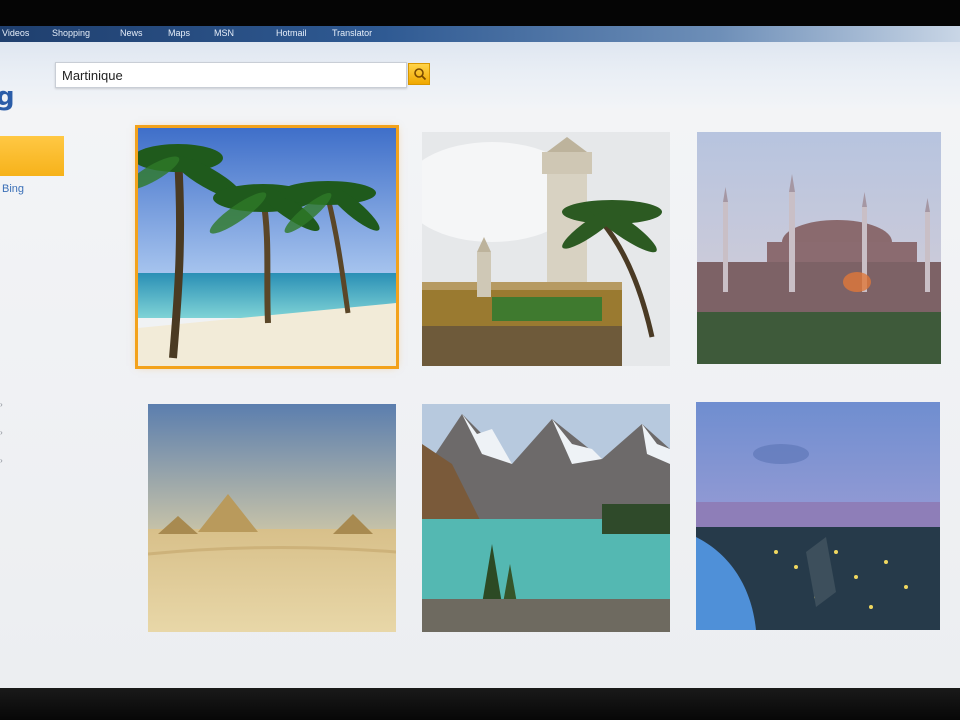  I want to click on nav-msn: MSN, so click(224, 33).